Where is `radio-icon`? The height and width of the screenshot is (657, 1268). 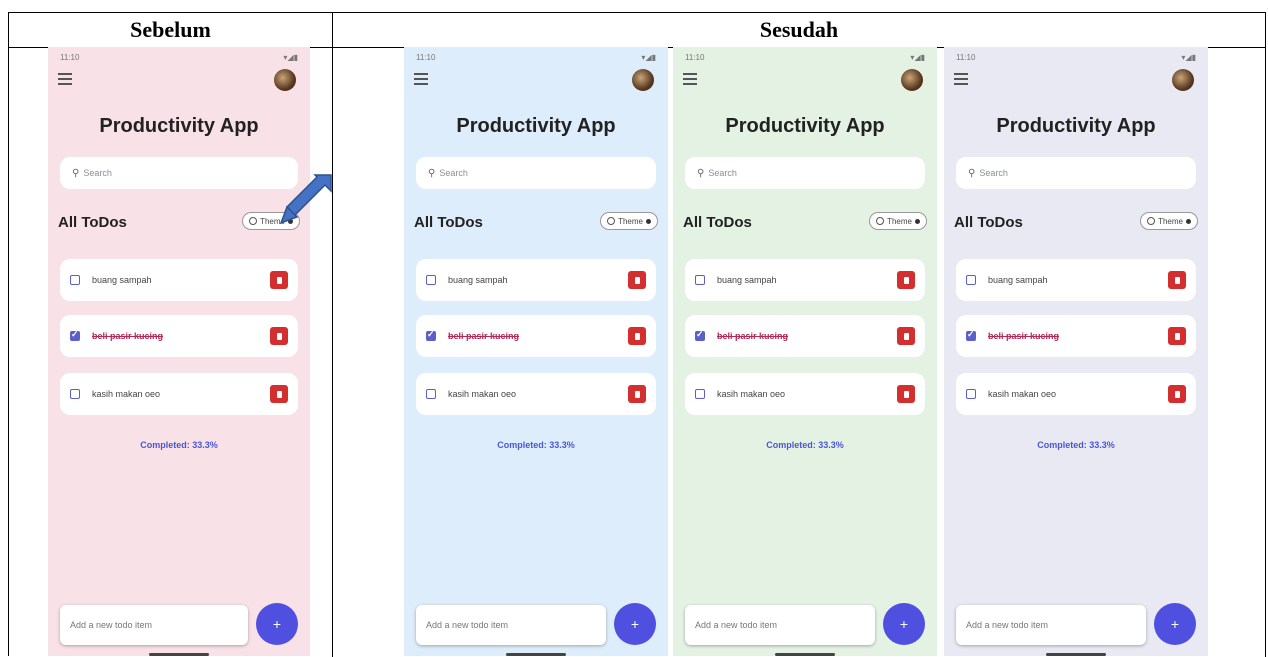
radio-icon is located at coordinates (253, 221).